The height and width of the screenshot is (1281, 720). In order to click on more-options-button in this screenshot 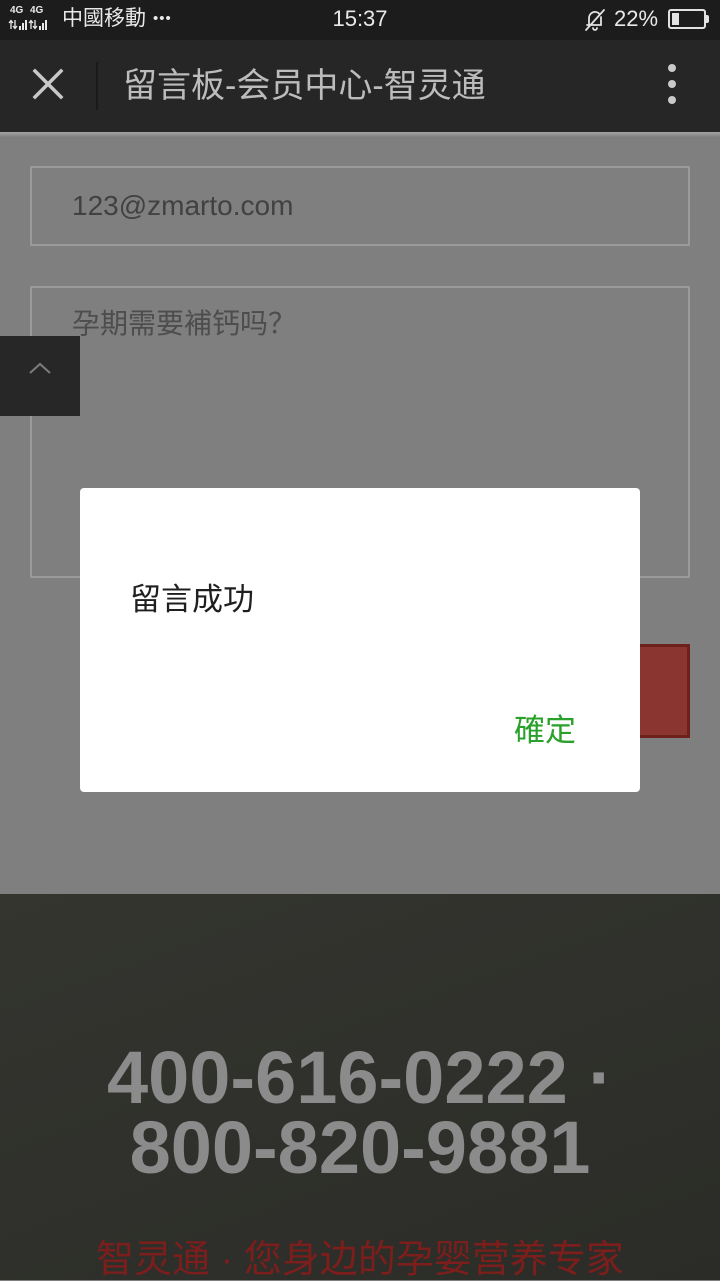, I will do `click(672, 86)`.